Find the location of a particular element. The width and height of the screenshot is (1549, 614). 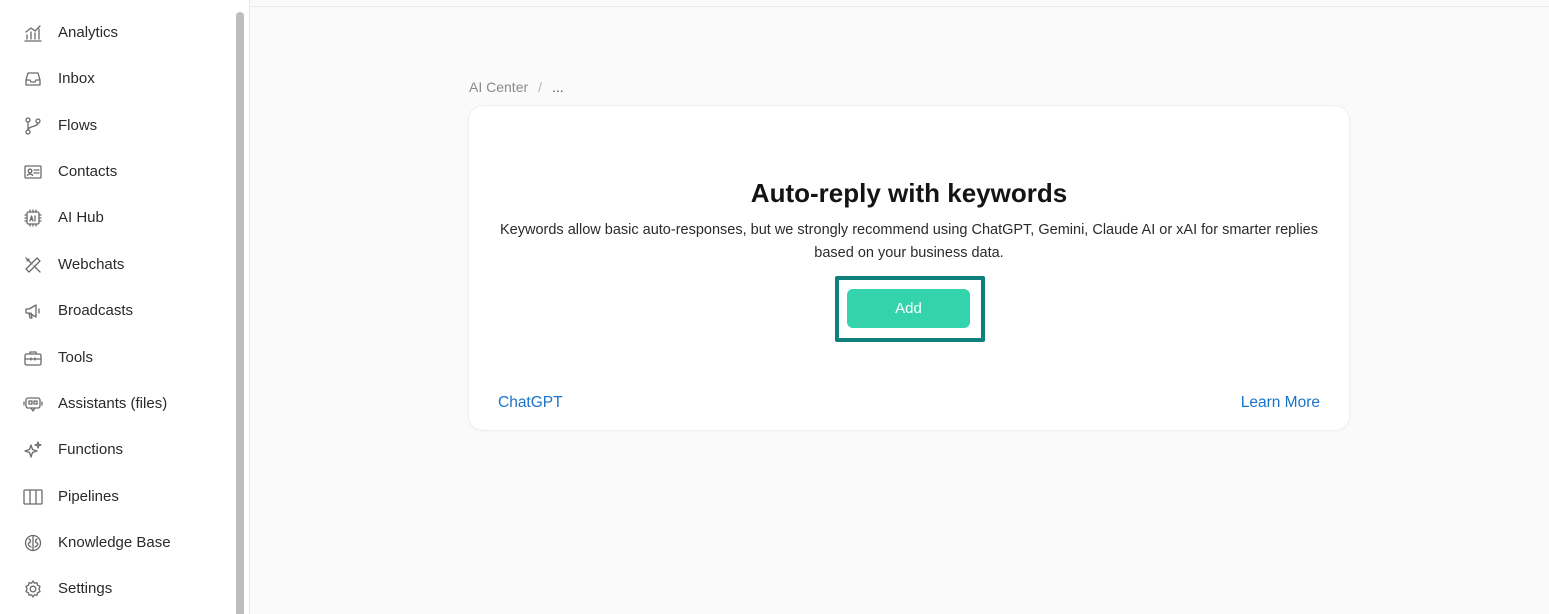

sidebar-item-label: Inbox is located at coordinates (76, 78).